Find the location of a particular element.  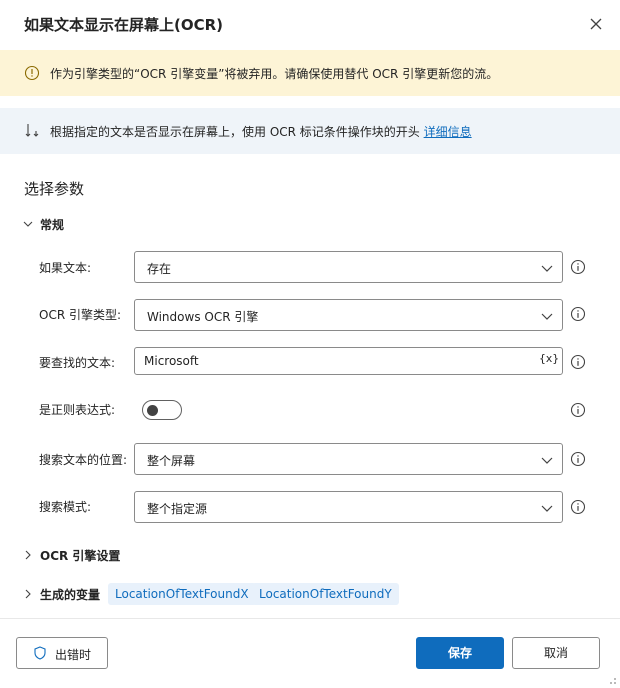

dialog-title: 如果文本显示在屏幕上(OCR) is located at coordinates (124, 25).